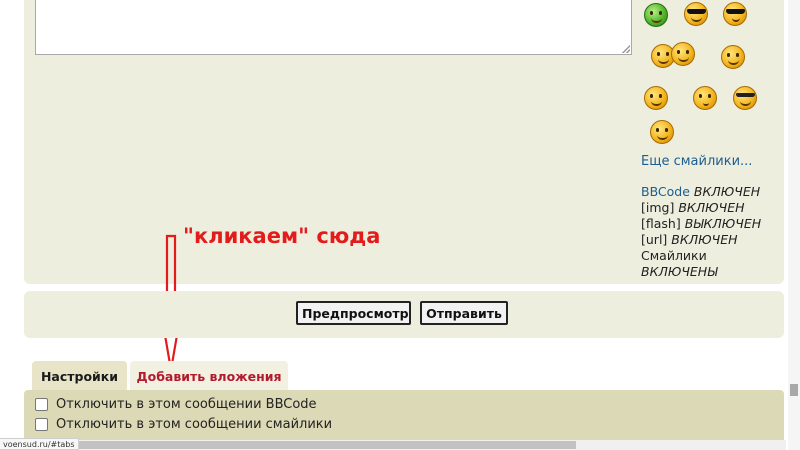 This screenshot has height=450, width=800. Describe the element at coordinates (656, 98) in the screenshot. I see `smiley-smug-icon` at that location.